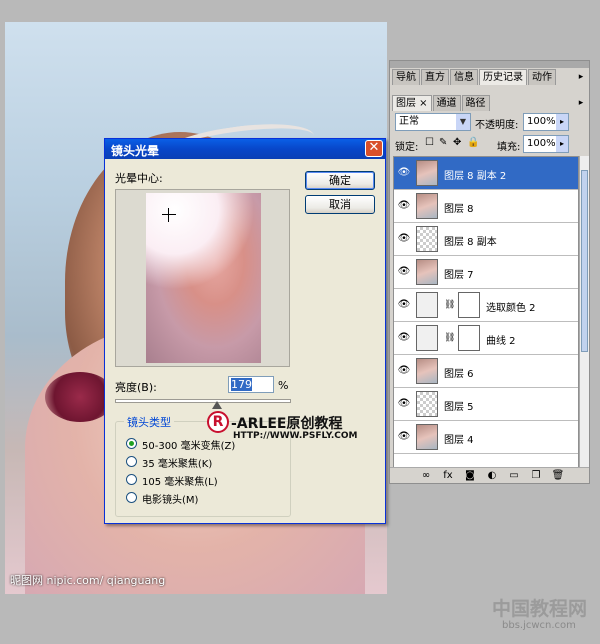 The height and width of the screenshot is (644, 600). What do you see at coordinates (536, 475) in the screenshot?
I see `new-layer-icon: ❐` at bounding box center [536, 475].